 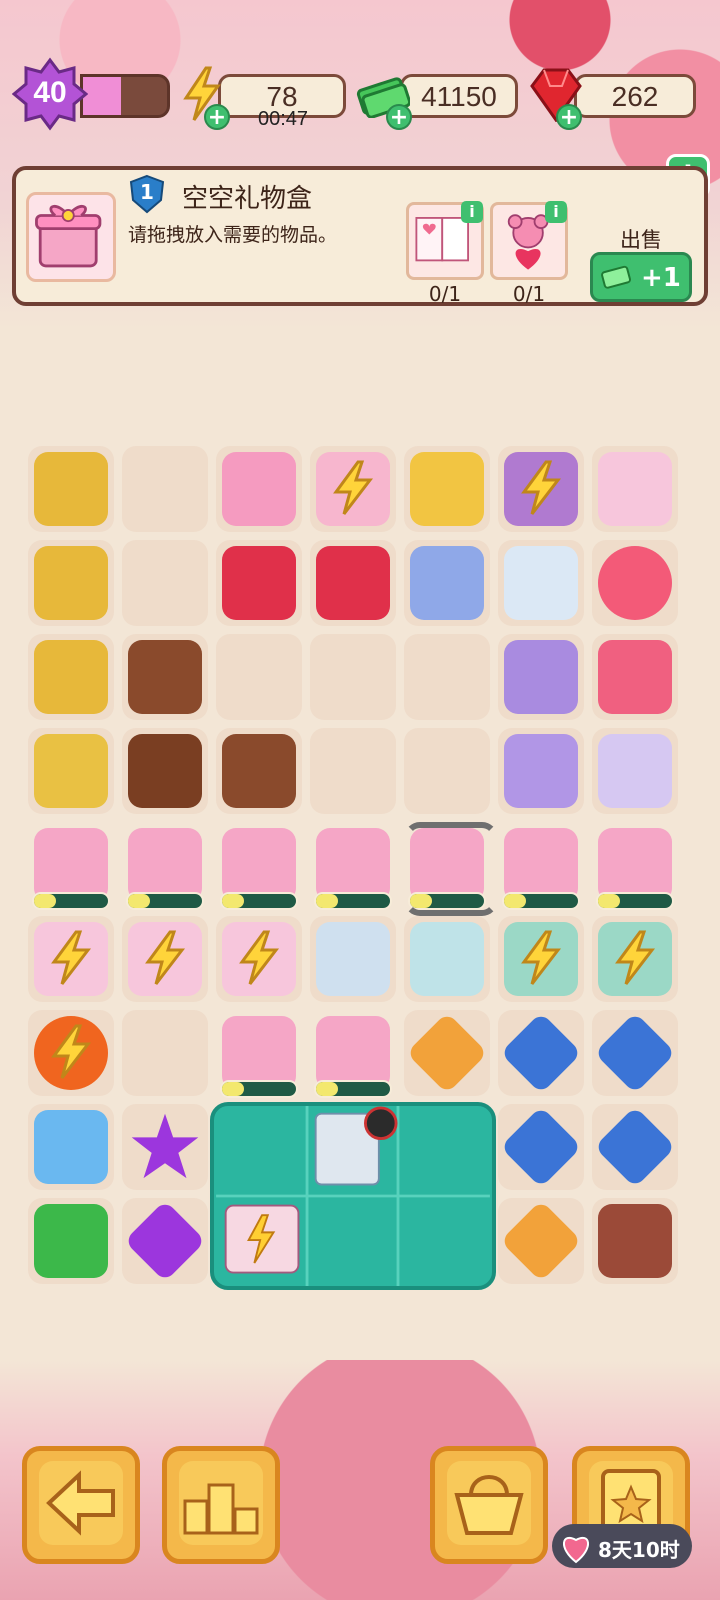 I want to click on gift-machine-icon, so click(x=259, y=489).